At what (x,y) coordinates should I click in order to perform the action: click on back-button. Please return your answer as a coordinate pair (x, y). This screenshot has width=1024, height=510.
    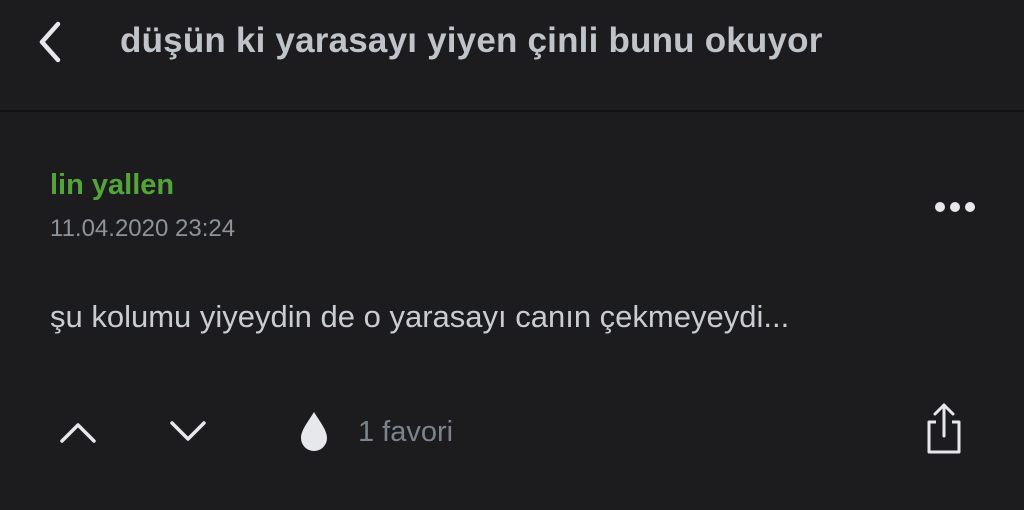
    Looking at the image, I should click on (52, 42).